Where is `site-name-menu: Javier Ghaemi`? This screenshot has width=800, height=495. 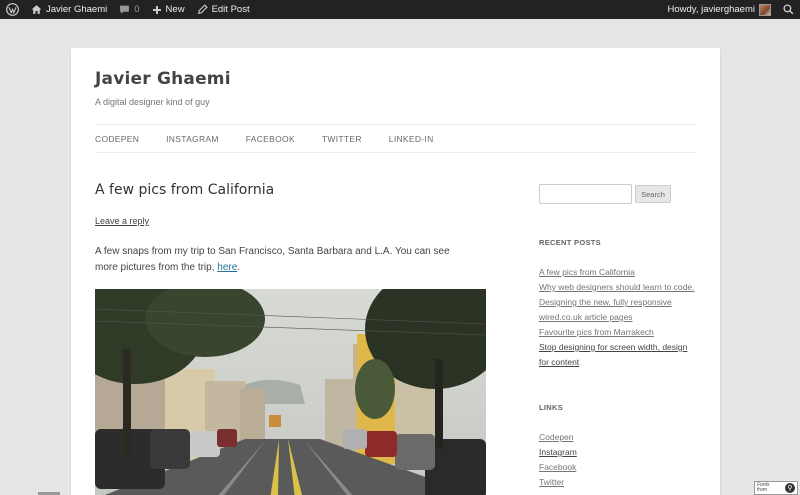 site-name-menu: Javier Ghaemi is located at coordinates (69, 9).